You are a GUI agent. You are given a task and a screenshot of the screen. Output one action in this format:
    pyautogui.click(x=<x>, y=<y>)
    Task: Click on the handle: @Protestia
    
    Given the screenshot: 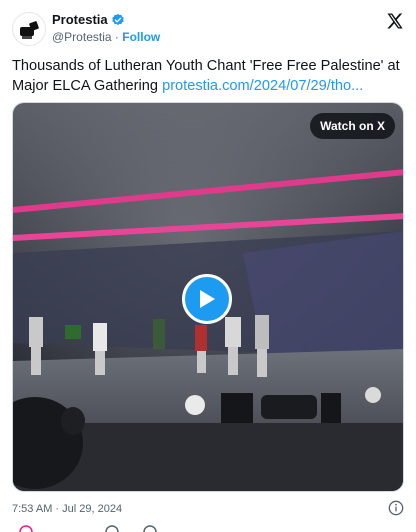 What is the action you would take?
    pyautogui.click(x=82, y=37)
    